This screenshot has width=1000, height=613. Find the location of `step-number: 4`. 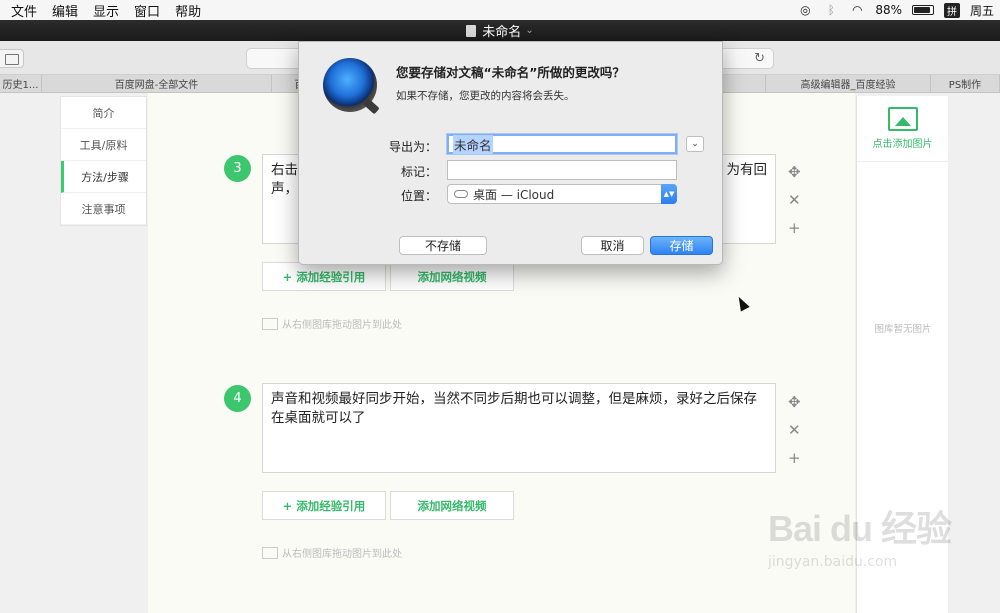

step-number: 4 is located at coordinates (237, 398).